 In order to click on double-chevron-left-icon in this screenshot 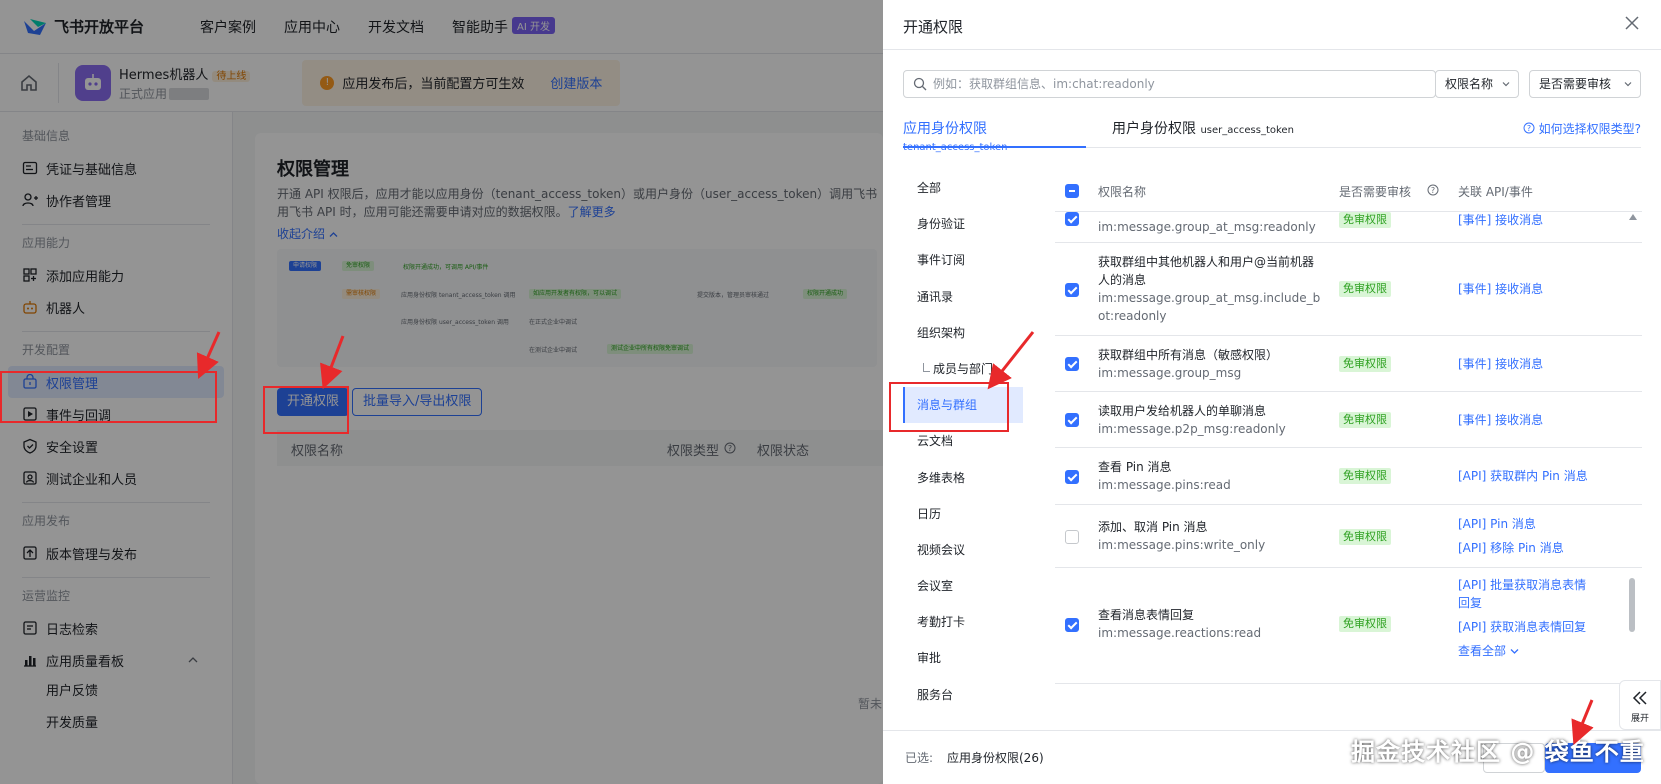, I will do `click(1639, 698)`.